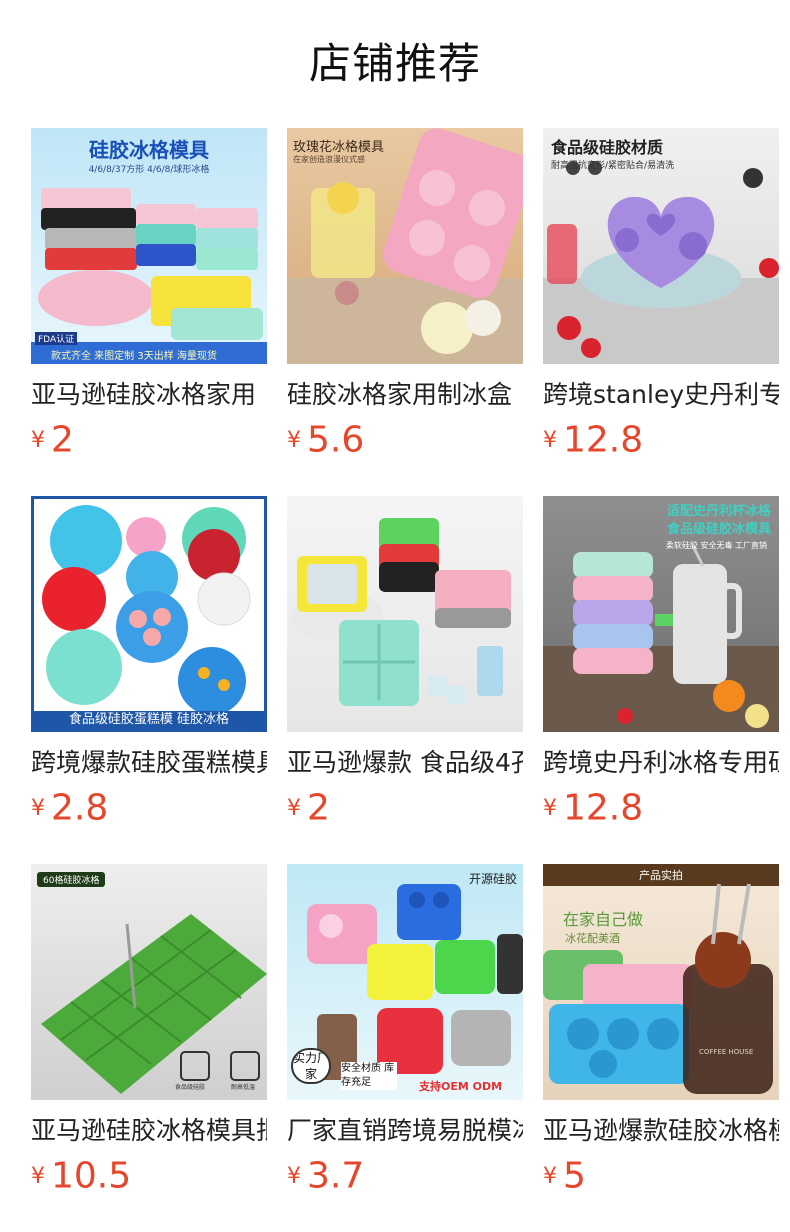 Image resolution: width=790 pixels, height=1232 pixels. I want to click on 60-grid-tray-illustration, so click(154, 1004).